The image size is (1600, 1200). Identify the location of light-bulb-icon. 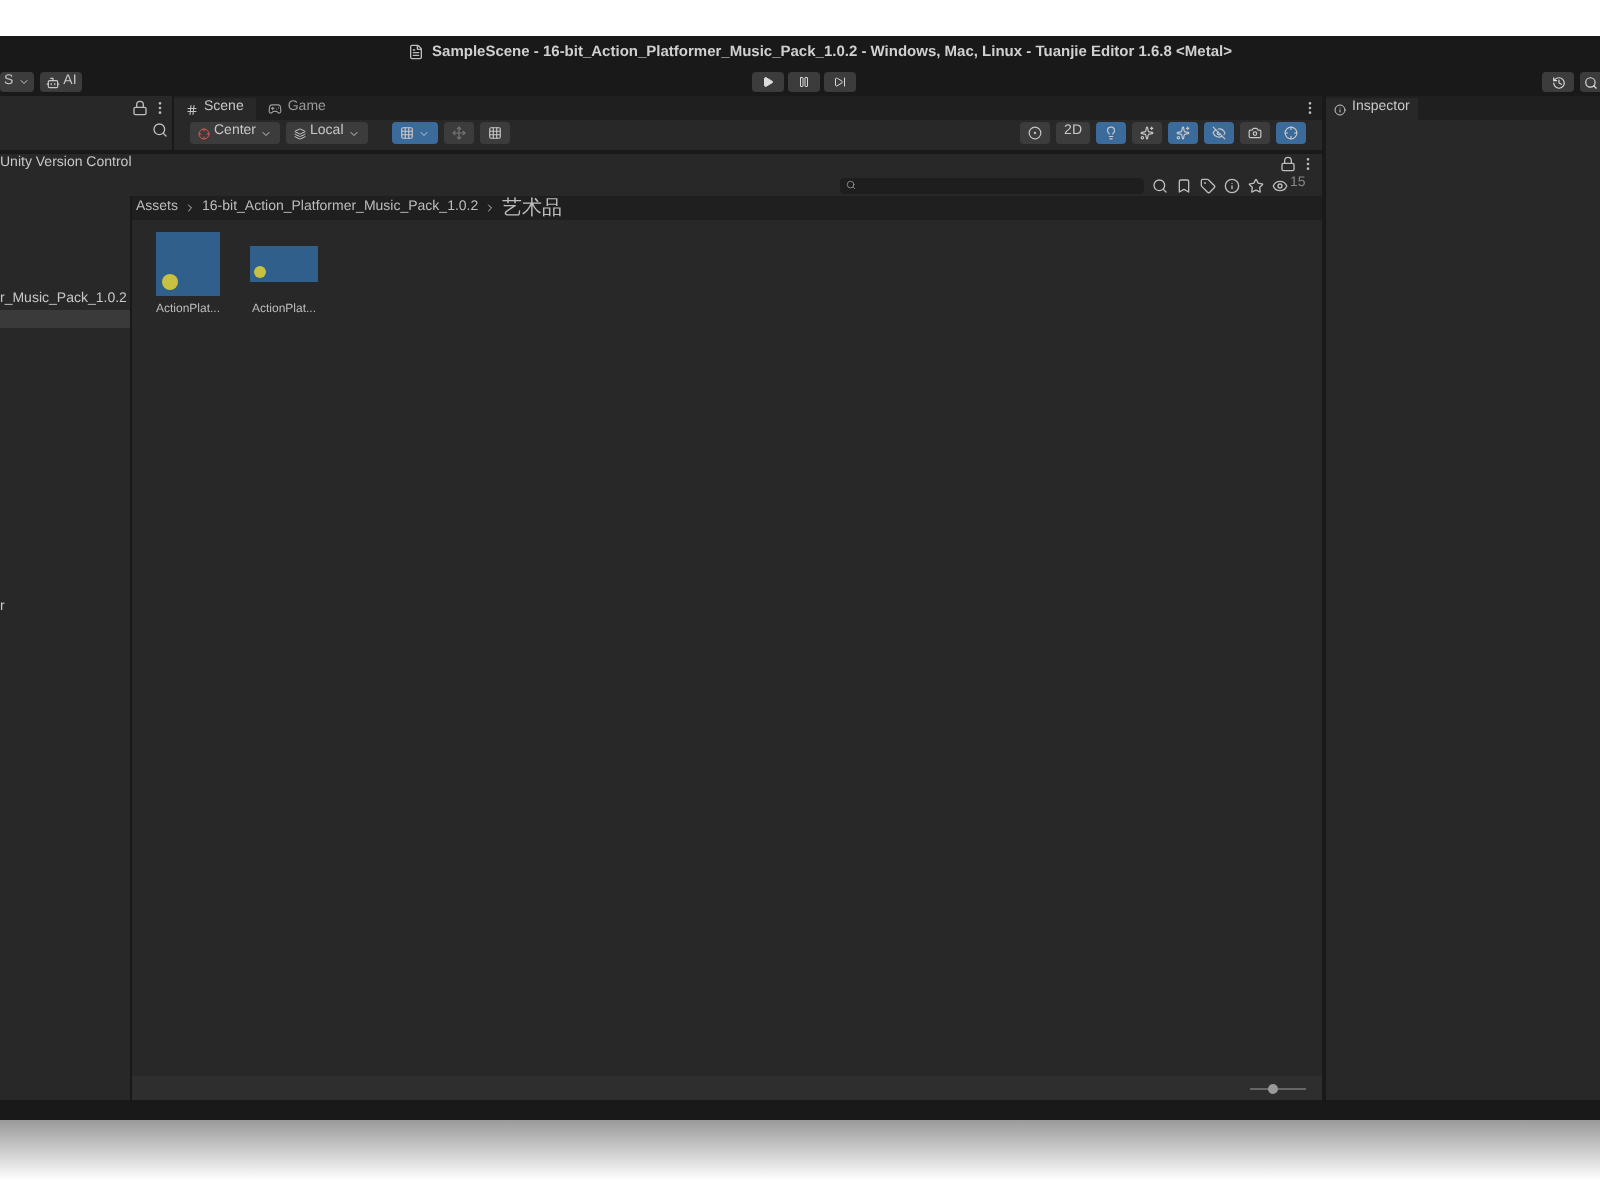
(1111, 133).